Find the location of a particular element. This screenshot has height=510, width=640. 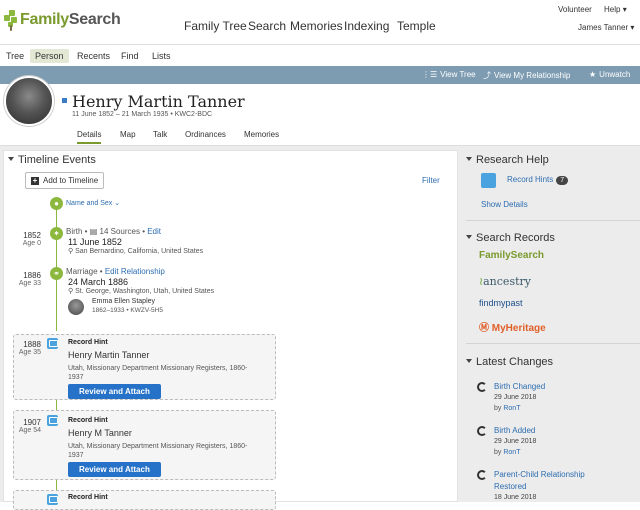

timeline-line is located at coordinates (56, 485).